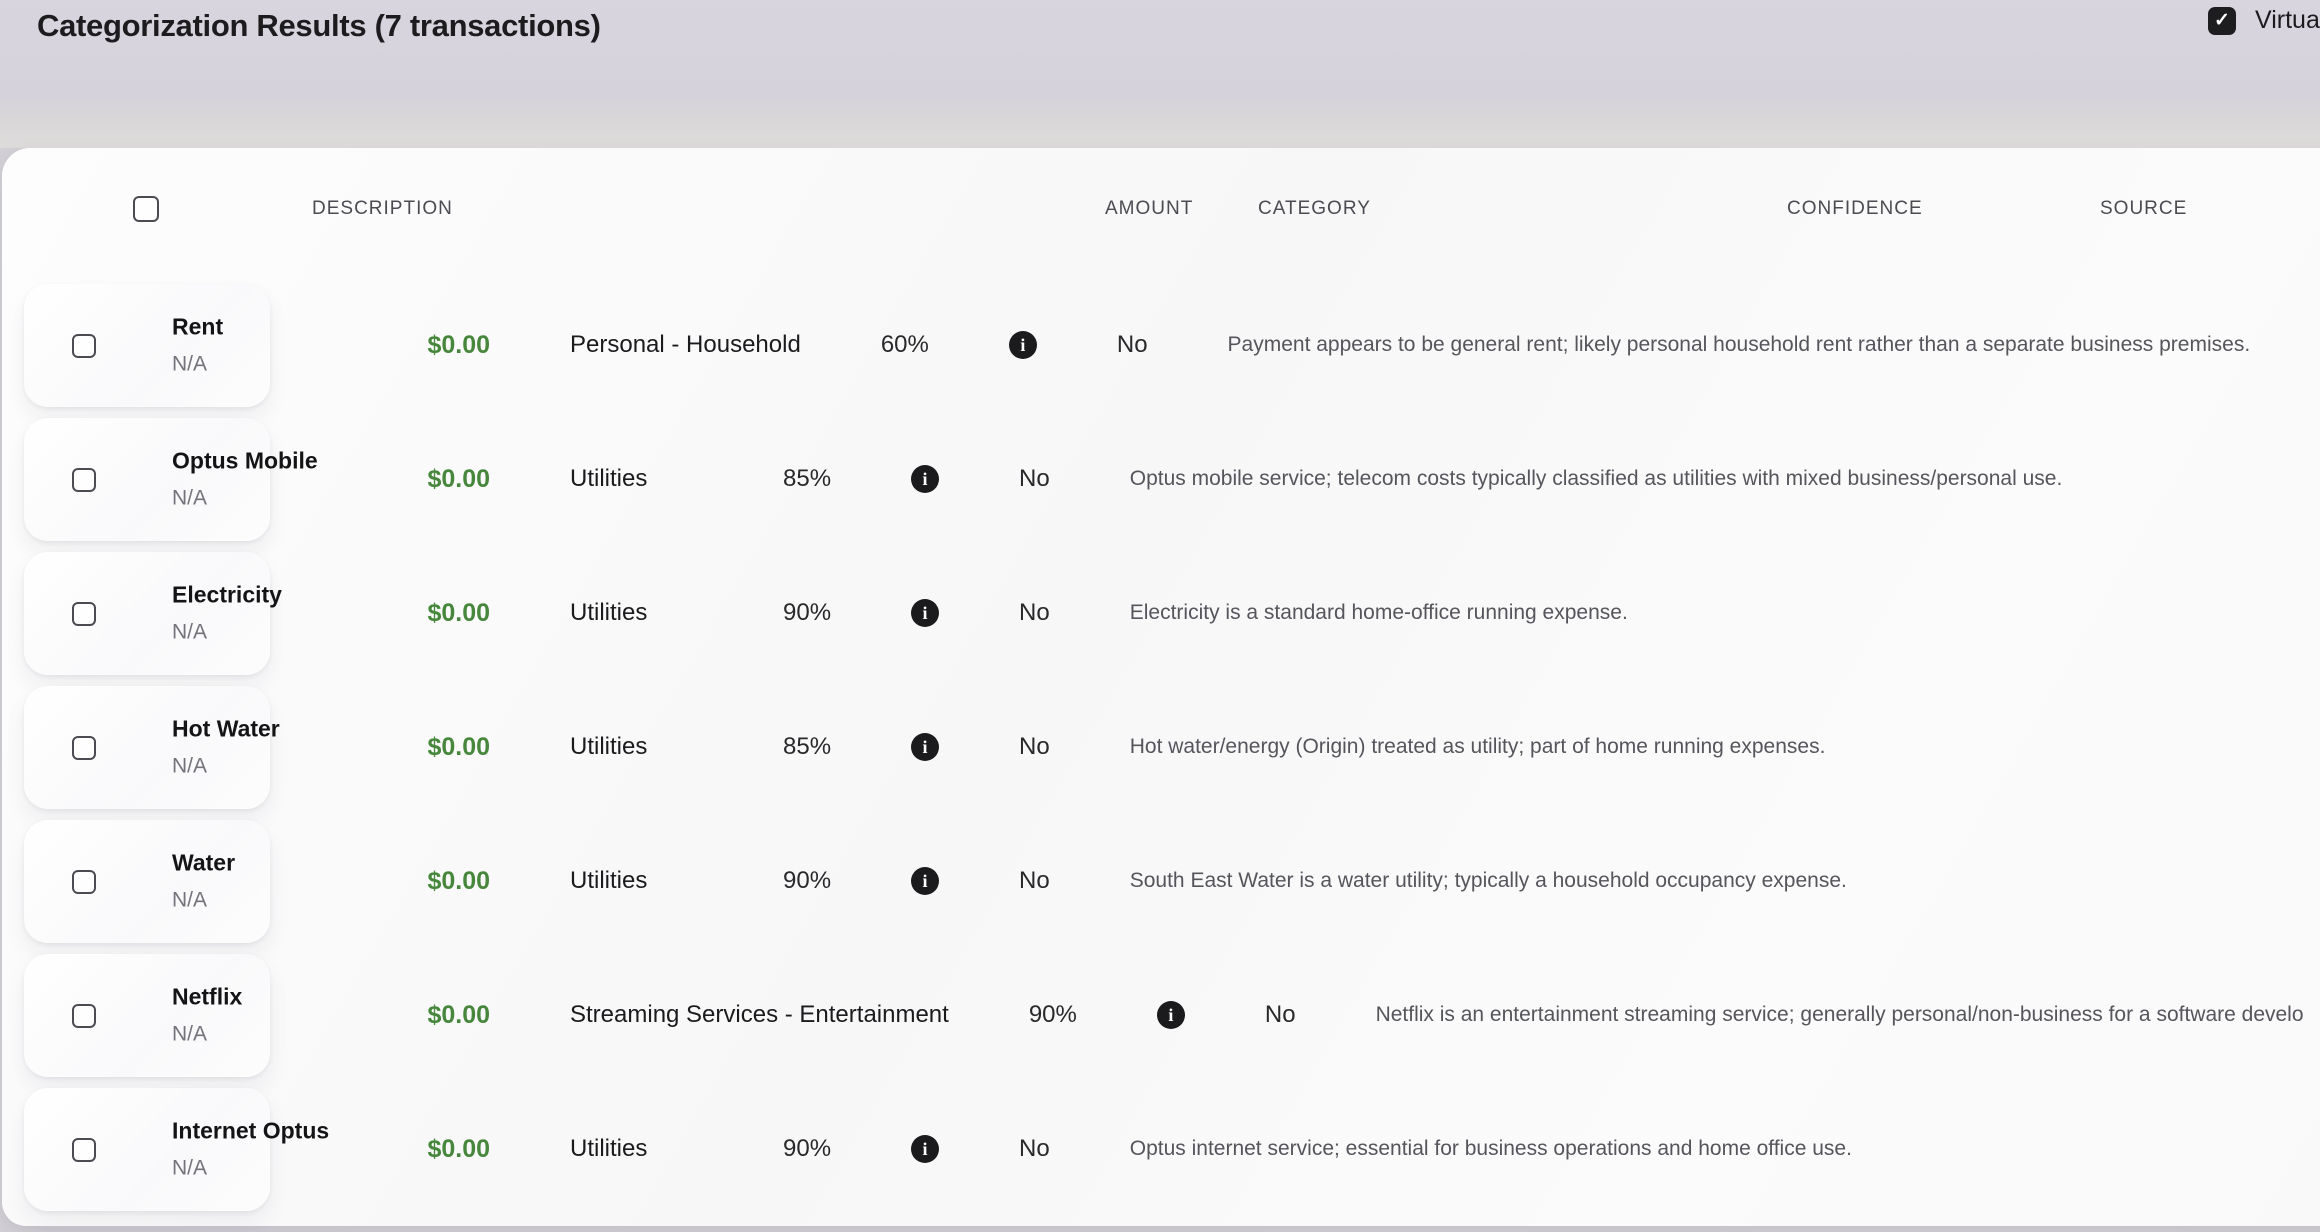 The height and width of the screenshot is (1232, 2320). Describe the element at coordinates (2144, 208) in the screenshot. I see `column-header-source: SOURCE` at that location.